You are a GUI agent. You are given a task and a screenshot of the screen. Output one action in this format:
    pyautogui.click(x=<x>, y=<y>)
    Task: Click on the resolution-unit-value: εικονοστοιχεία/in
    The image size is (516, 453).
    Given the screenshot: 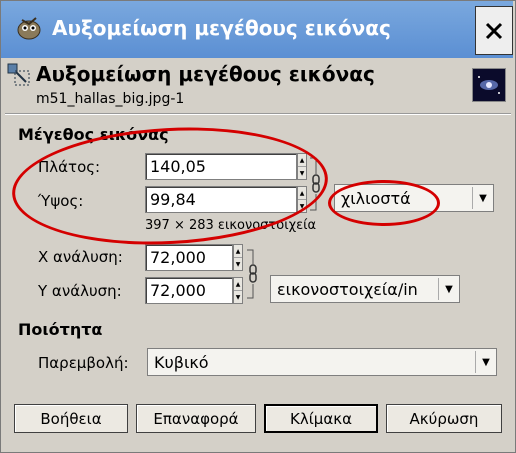 What is the action you would take?
    pyautogui.click(x=347, y=289)
    